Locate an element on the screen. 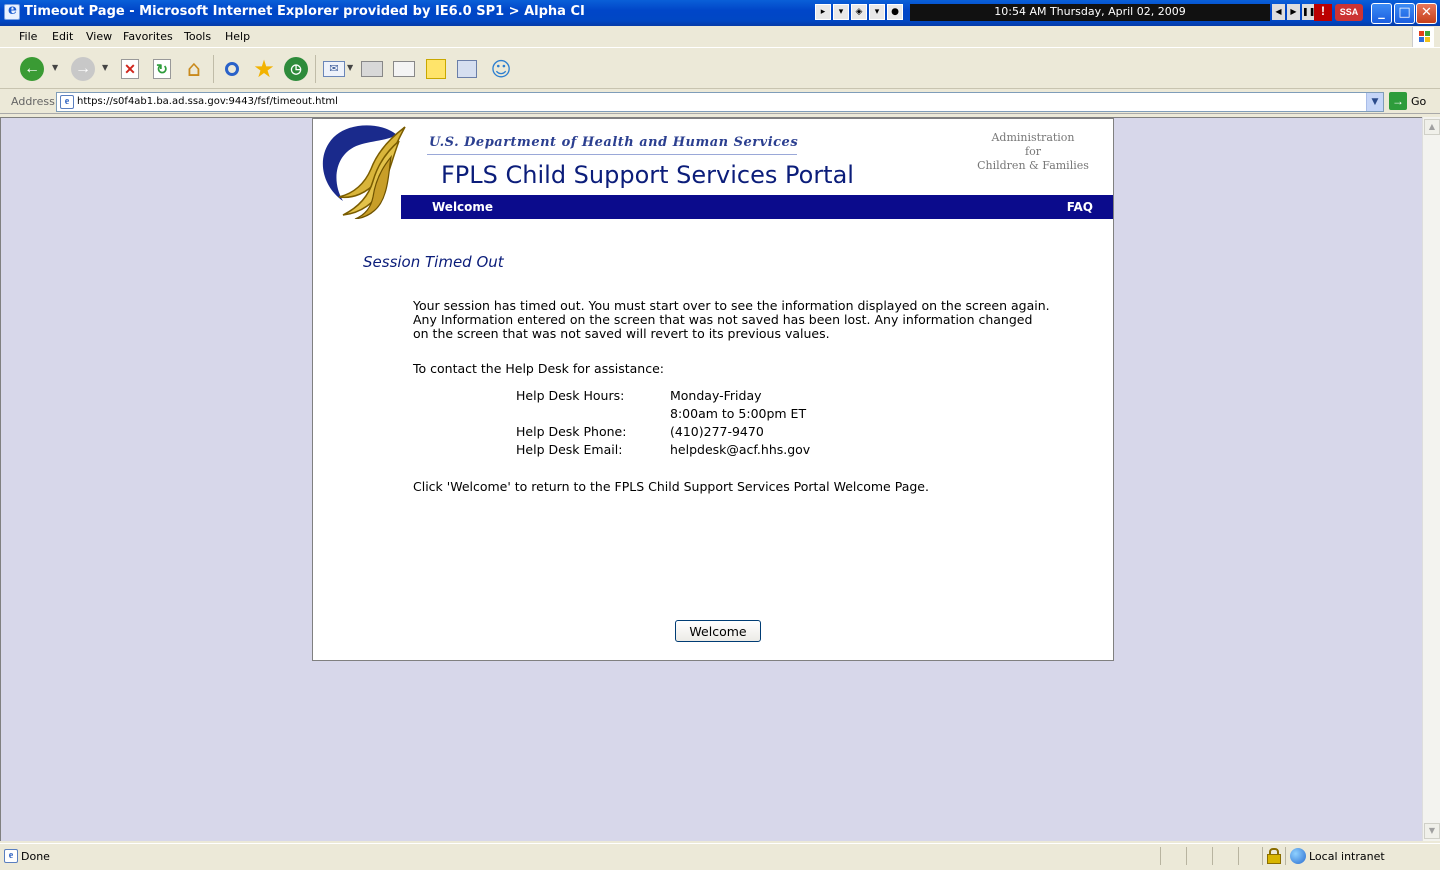 The width and height of the screenshot is (1440, 870). contact-intro: To contact the Help Desk for assistance: is located at coordinates (538, 368).